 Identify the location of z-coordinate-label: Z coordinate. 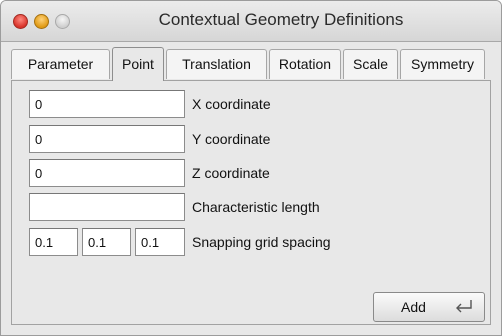
(231, 173).